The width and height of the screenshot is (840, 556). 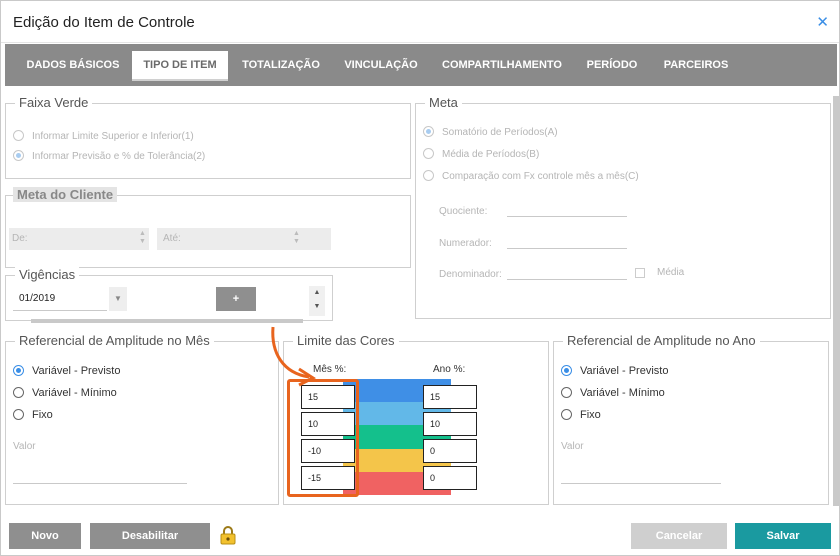 I want to click on faixa-verde-legend: Faixa Verde, so click(x=54, y=102).